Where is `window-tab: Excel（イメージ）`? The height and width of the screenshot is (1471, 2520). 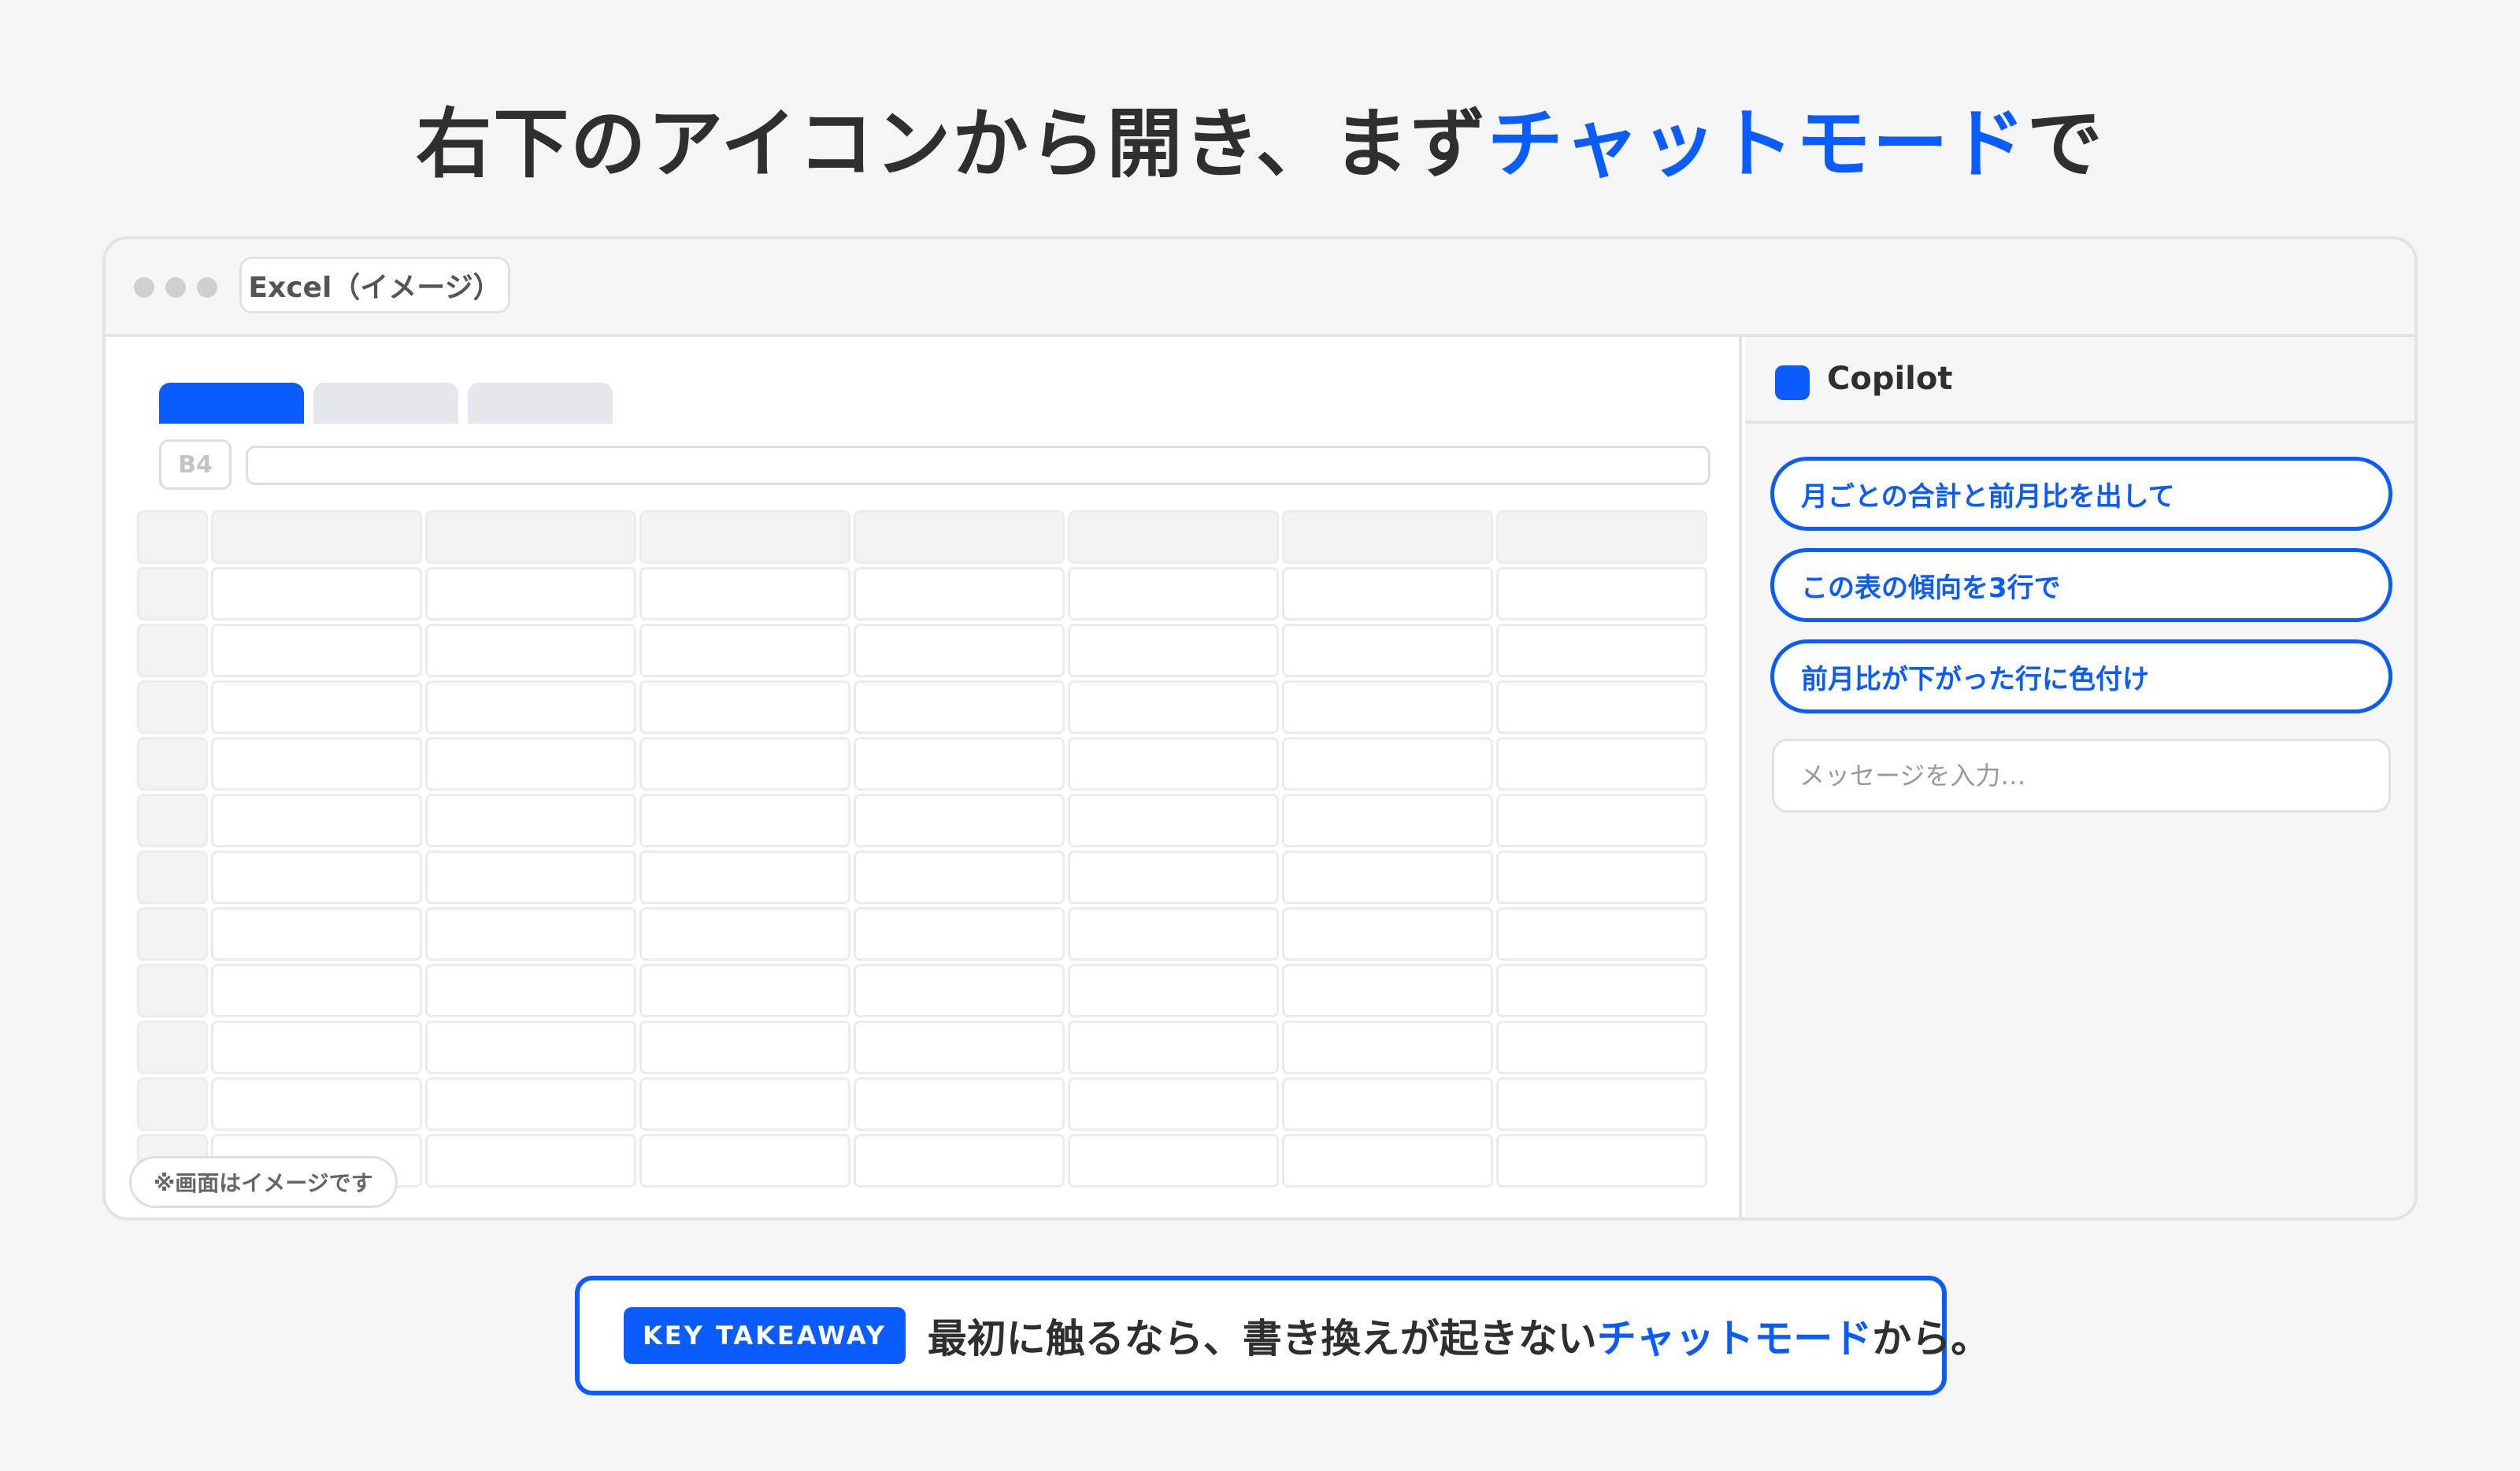
window-tab: Excel（イメージ） is located at coordinates (374, 285).